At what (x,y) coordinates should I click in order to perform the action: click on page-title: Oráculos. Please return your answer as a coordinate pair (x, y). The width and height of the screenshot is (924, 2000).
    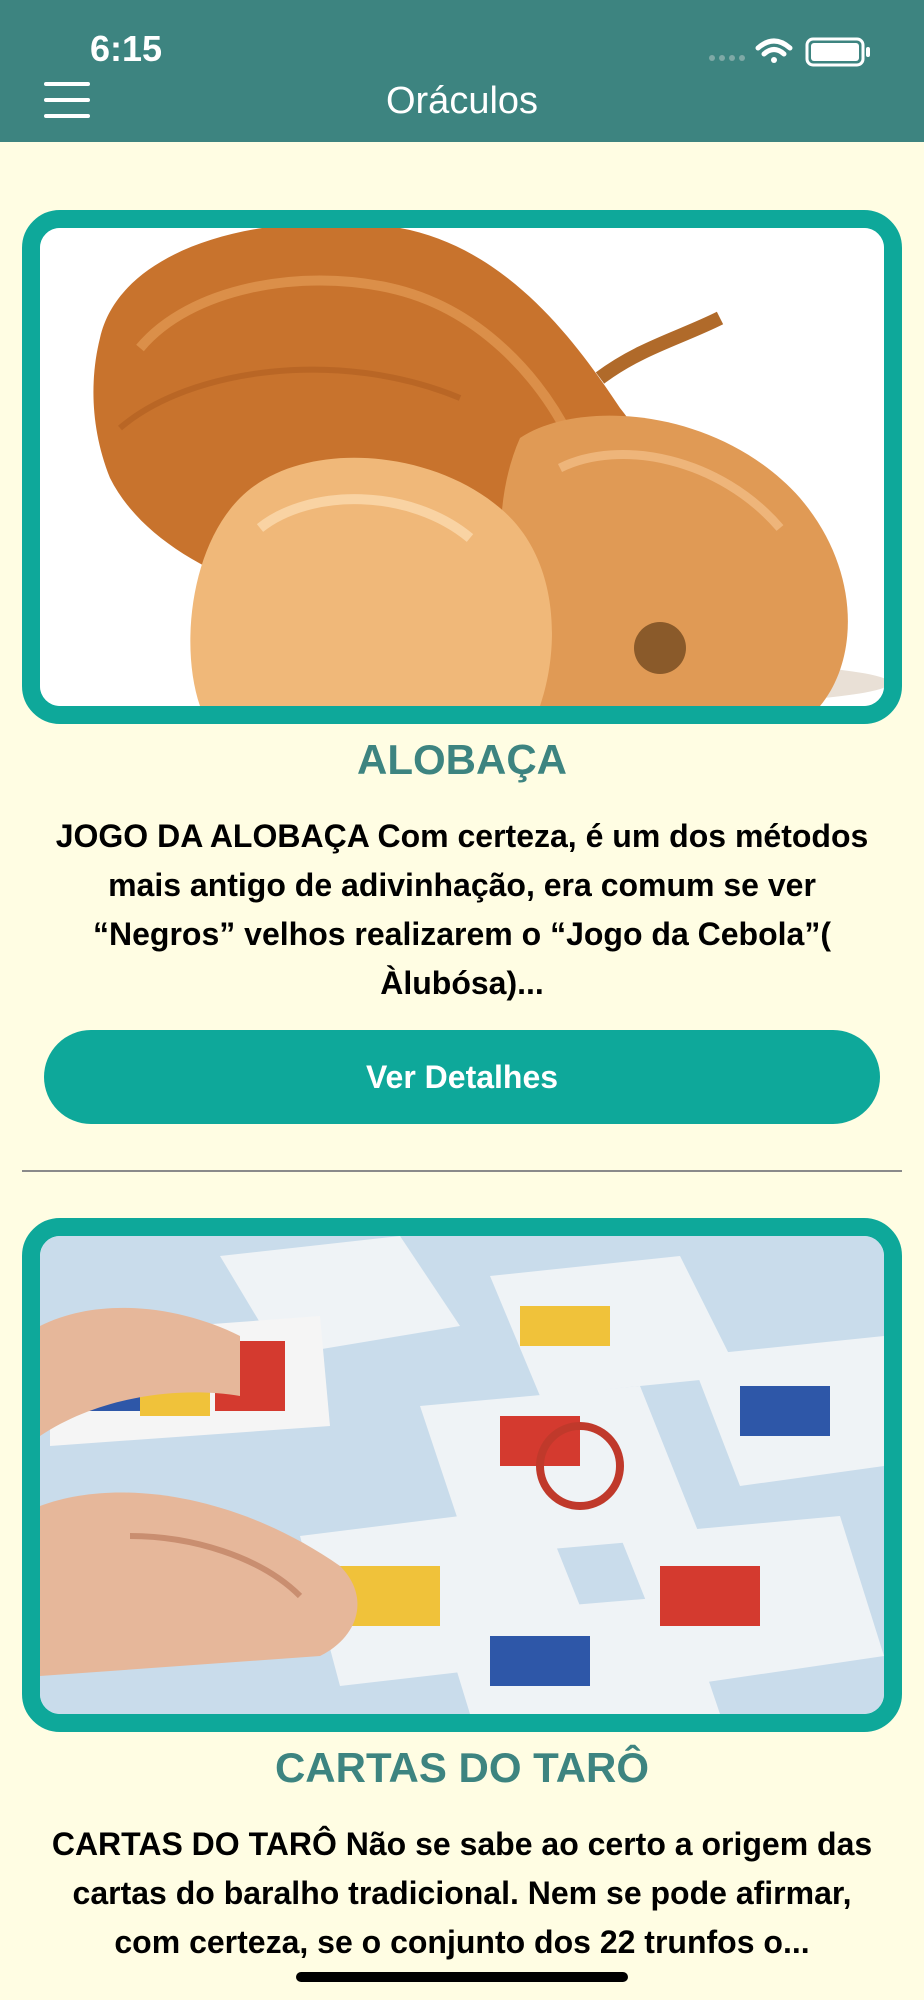
    Looking at the image, I should click on (462, 101).